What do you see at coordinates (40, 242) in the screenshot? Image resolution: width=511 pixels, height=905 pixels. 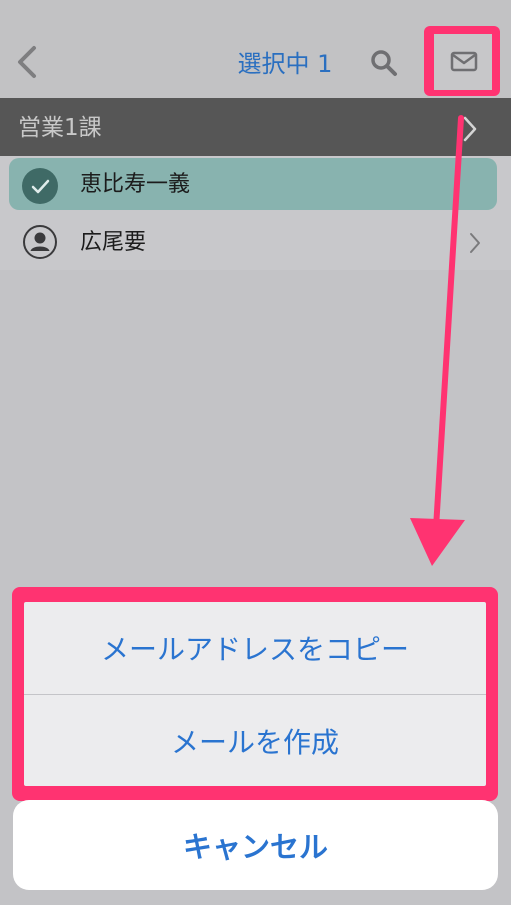 I see `person-circle-icon` at bounding box center [40, 242].